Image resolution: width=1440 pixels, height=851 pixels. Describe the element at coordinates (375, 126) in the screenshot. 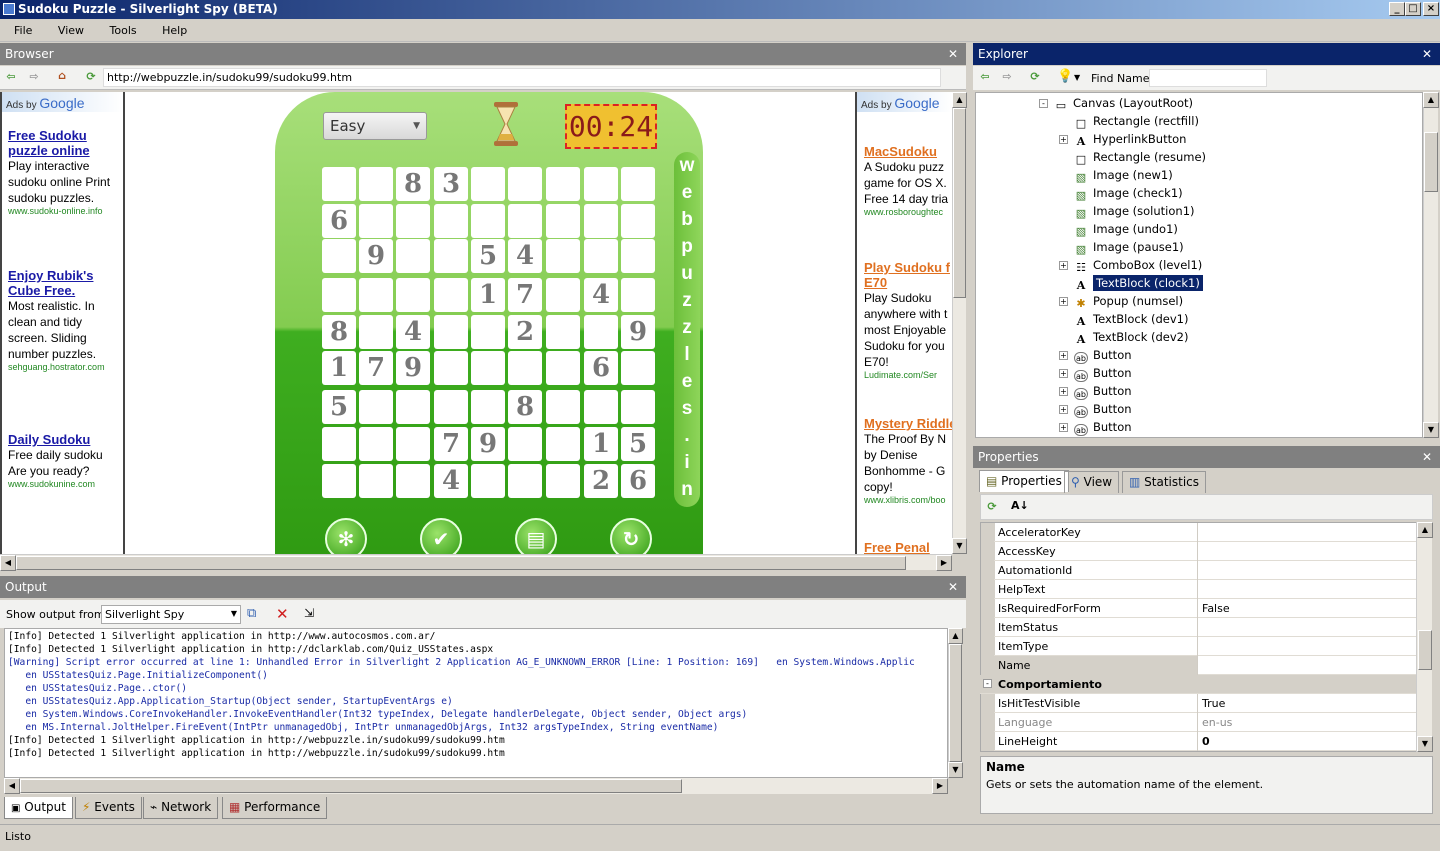

I see `difficulty-combobox: Easy ▼` at that location.